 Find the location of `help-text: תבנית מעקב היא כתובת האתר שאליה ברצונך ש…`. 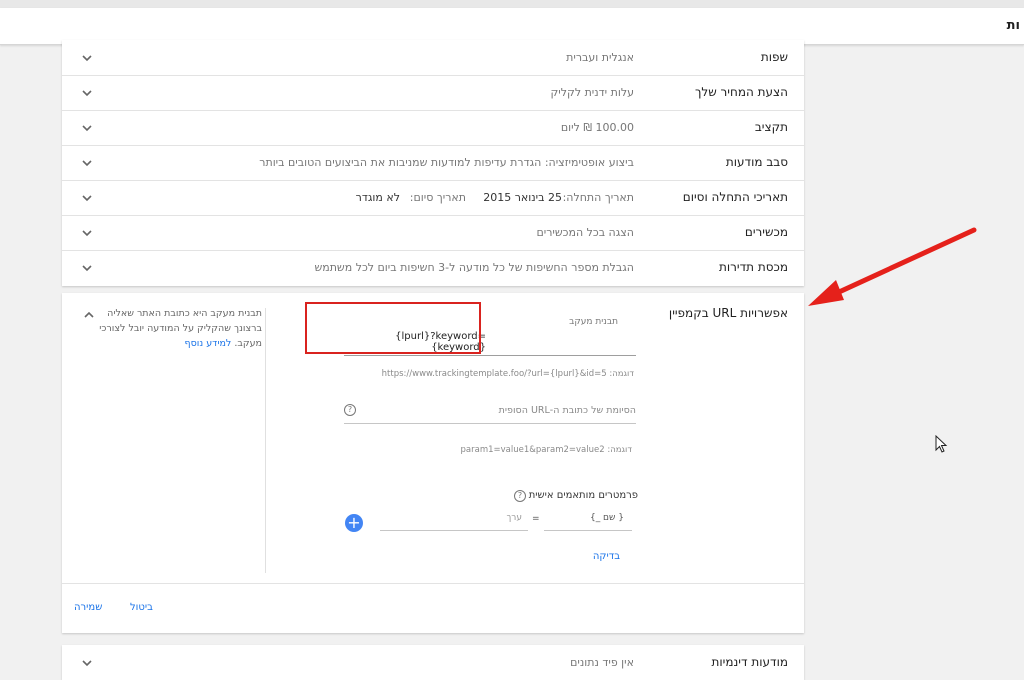

help-text: תבנית מעקב היא כתובת האתר שאליה ברצונך ש… is located at coordinates (174, 328).